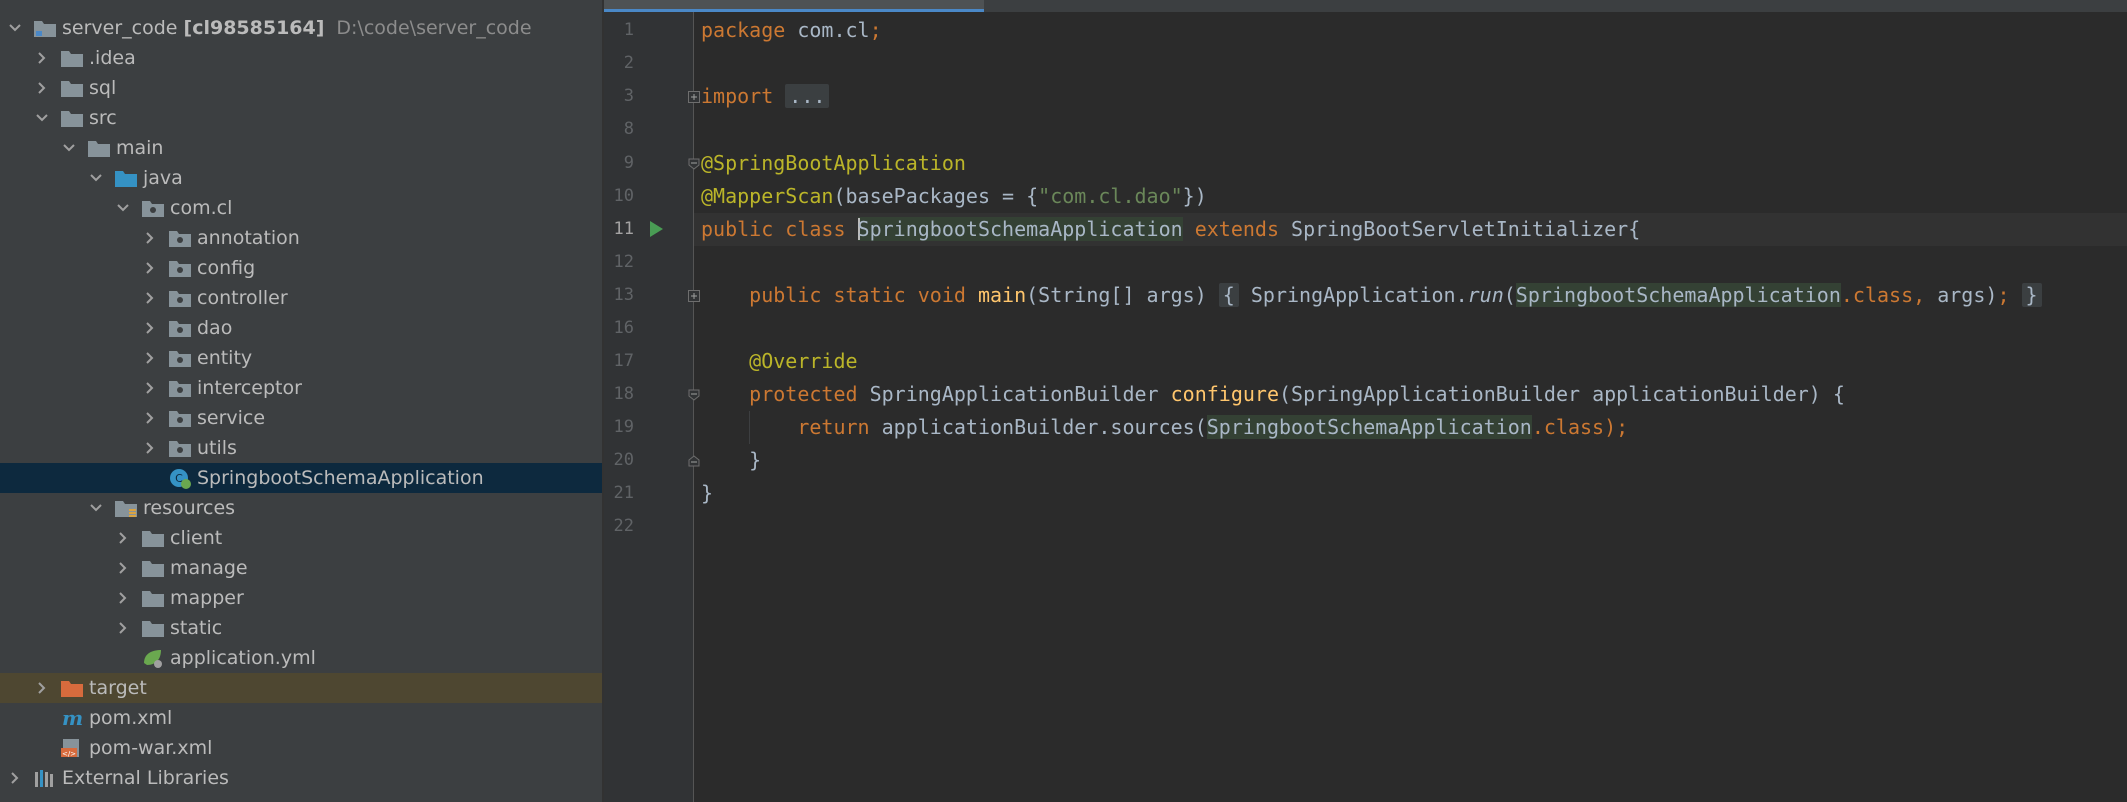 The width and height of the screenshot is (2127, 802). What do you see at coordinates (301, 298) in the screenshot?
I see `tree-node-controller: controller` at bounding box center [301, 298].